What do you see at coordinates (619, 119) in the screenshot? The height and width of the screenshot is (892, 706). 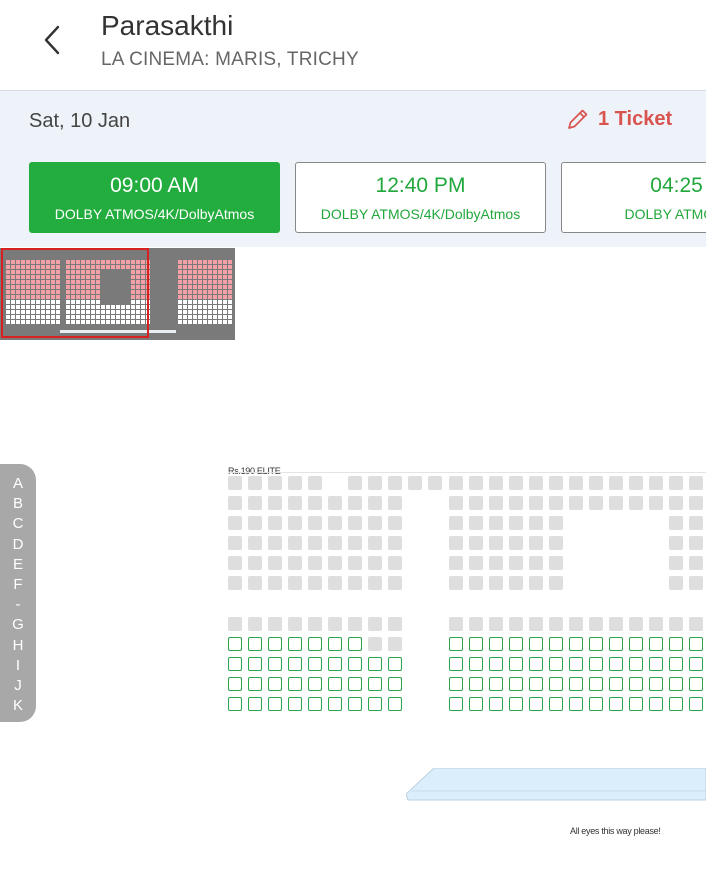 I see `edit-ticket-count-button: 1 Ticket` at bounding box center [619, 119].